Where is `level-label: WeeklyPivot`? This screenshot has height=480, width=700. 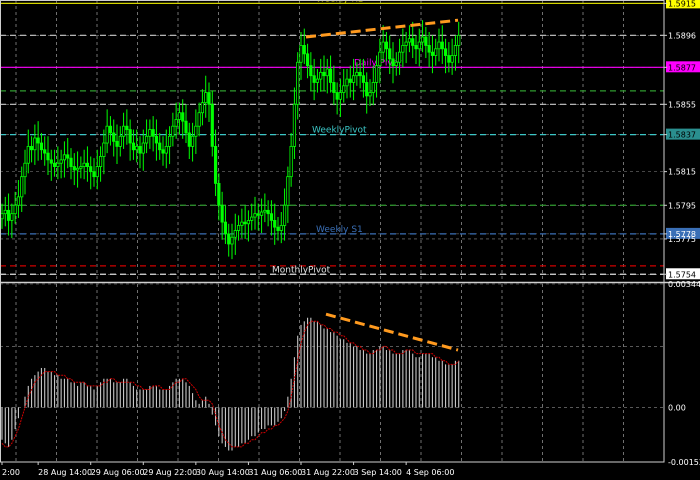
level-label: WeeklyPivot is located at coordinates (339, 131).